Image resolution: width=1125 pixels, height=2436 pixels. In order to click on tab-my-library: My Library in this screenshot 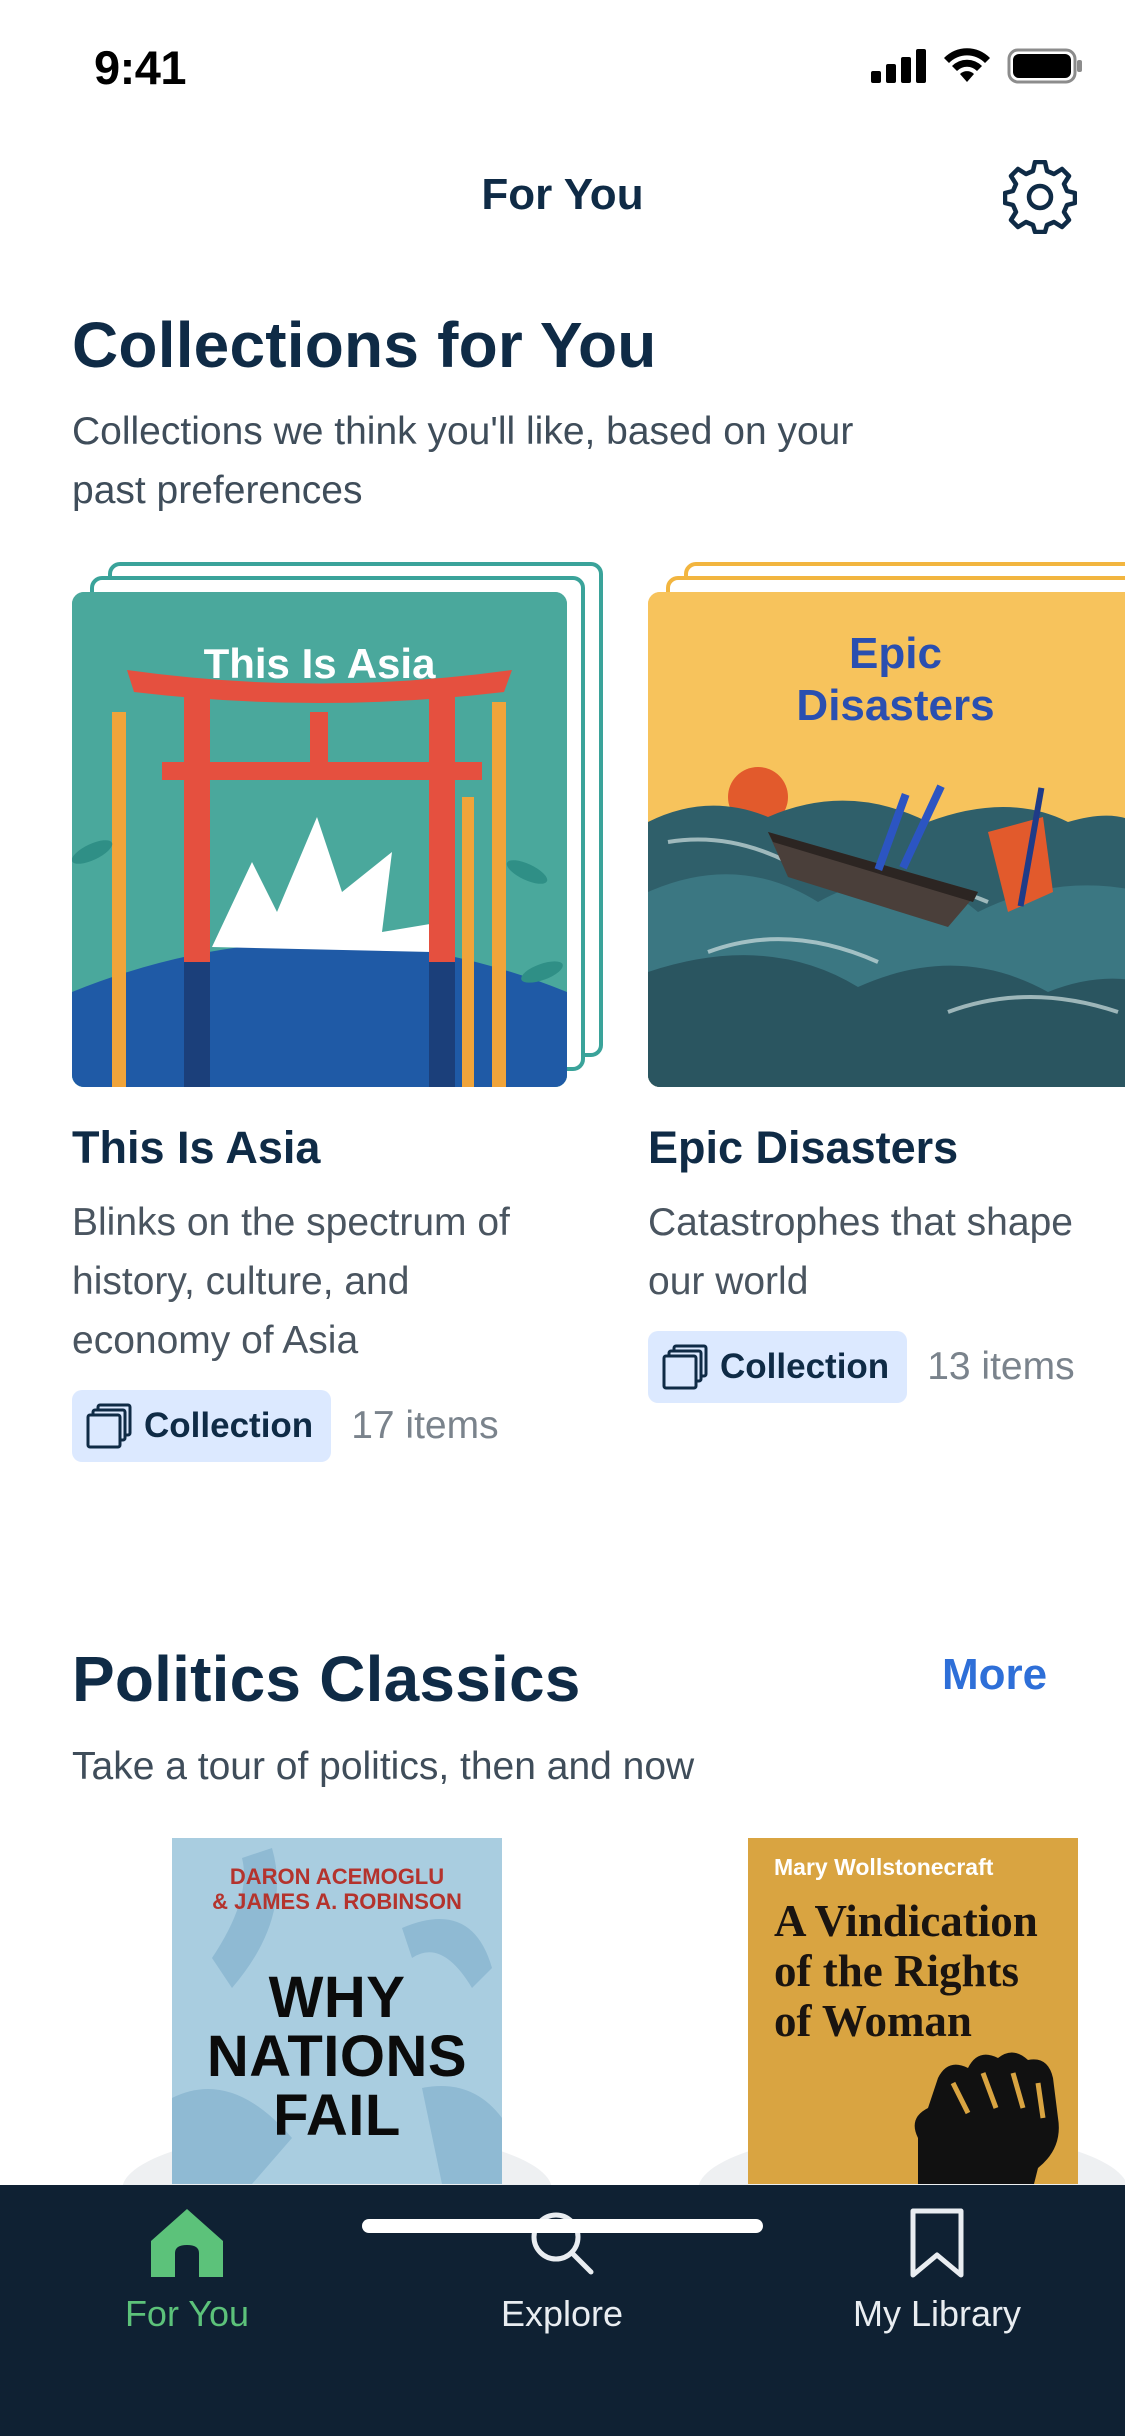, I will do `click(937, 2265)`.